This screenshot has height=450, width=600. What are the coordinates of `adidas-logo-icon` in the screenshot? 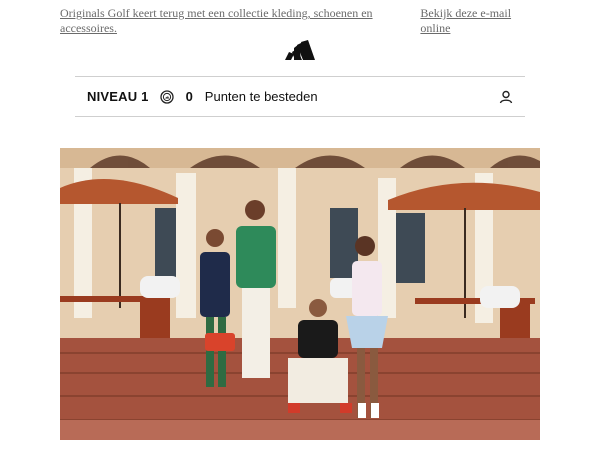 It's located at (300, 50).